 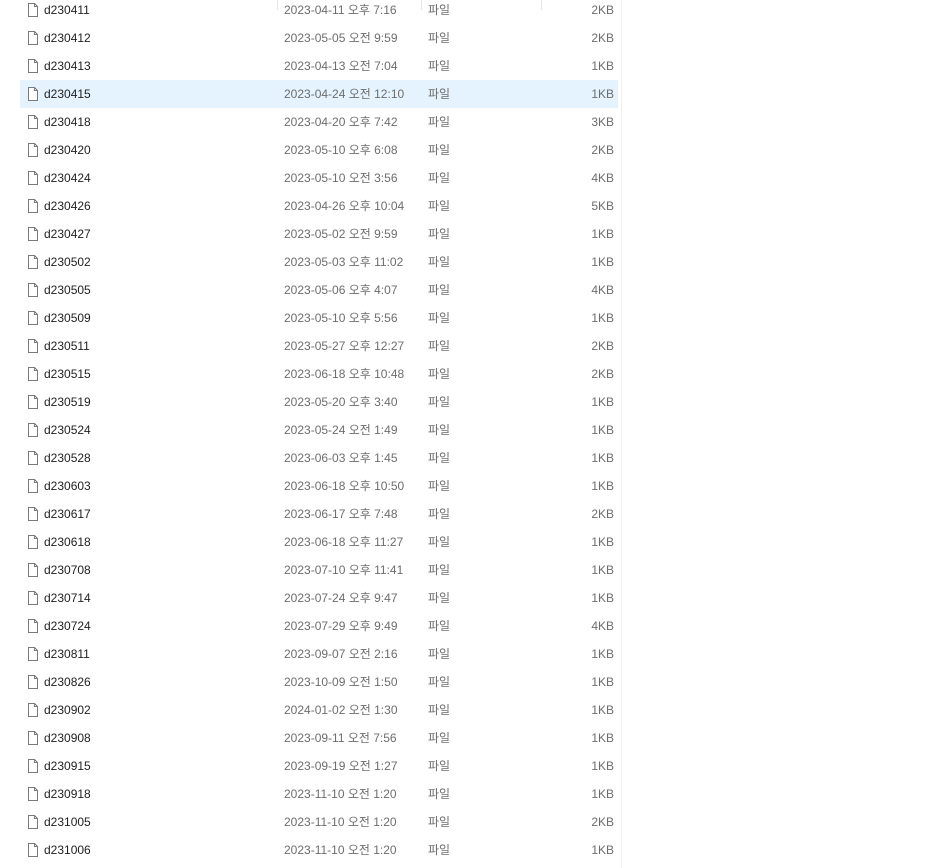 What do you see at coordinates (341, 234) in the screenshot?
I see `file-modified-date: 2023-05-02 오전 9:59` at bounding box center [341, 234].